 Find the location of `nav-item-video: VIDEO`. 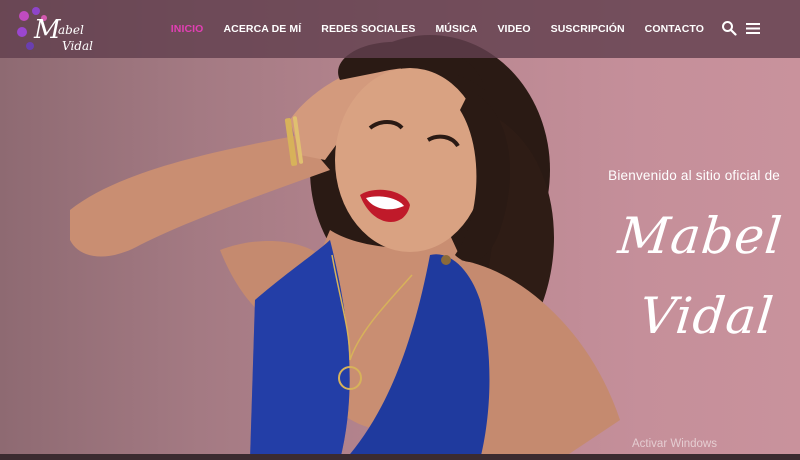

nav-item-video: VIDEO is located at coordinates (513, 29).